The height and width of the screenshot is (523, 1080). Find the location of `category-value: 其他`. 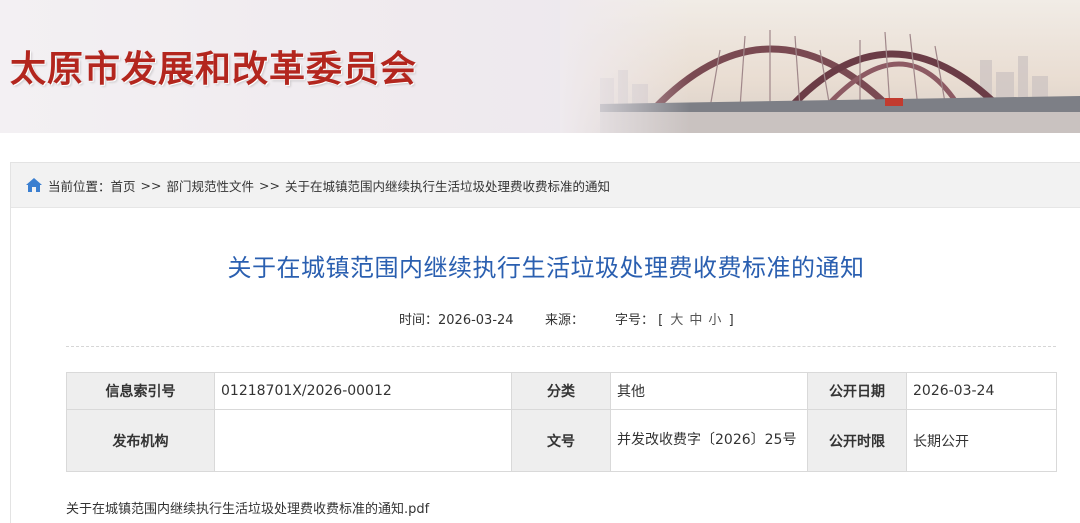

category-value: 其他 is located at coordinates (709, 391).